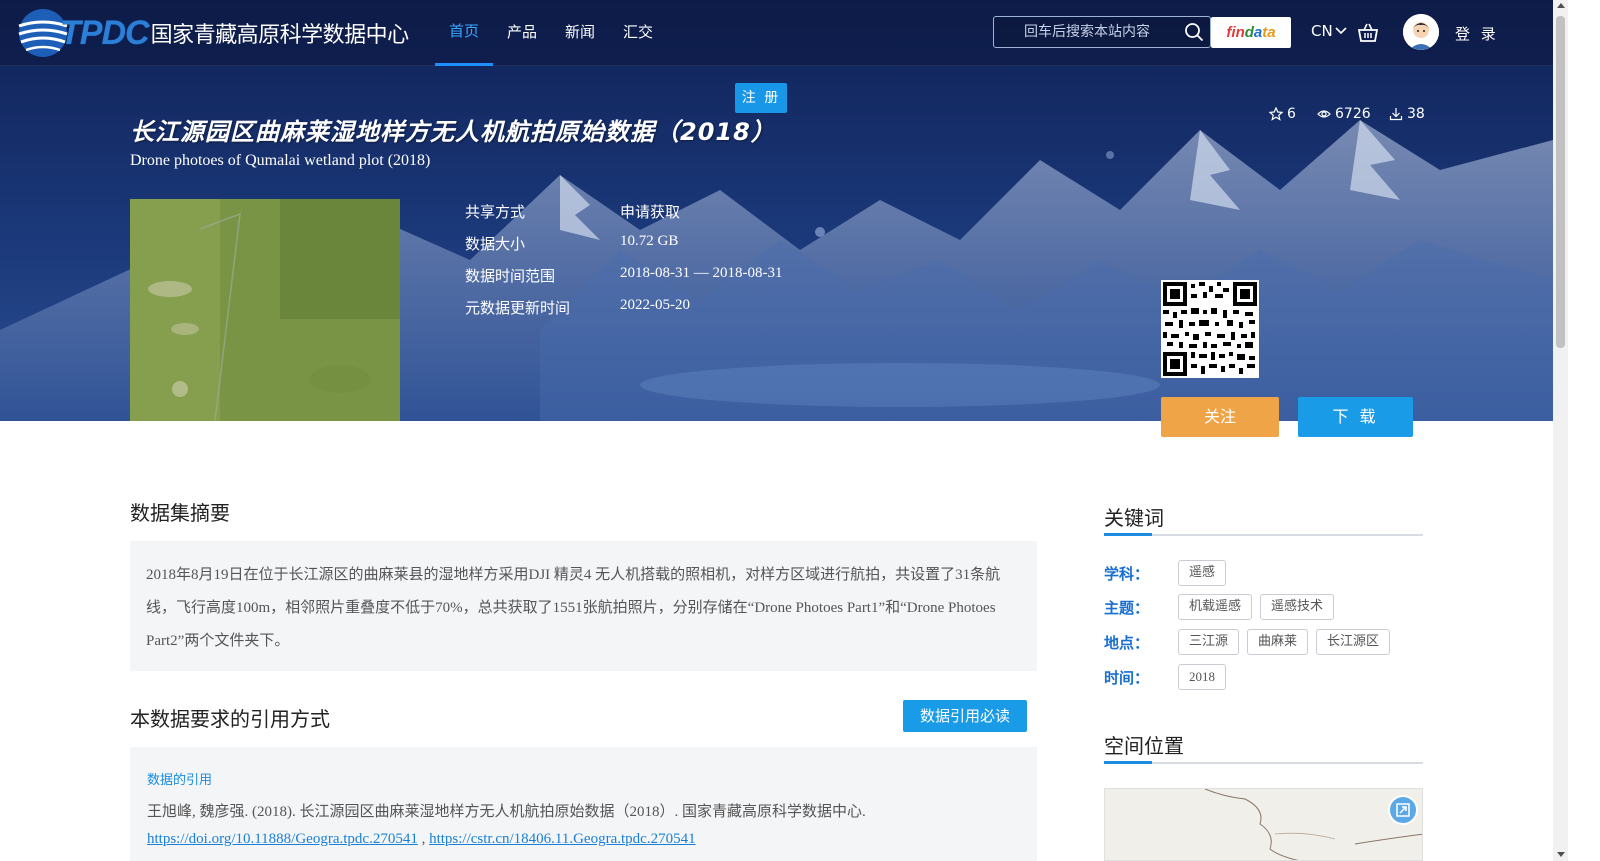 The width and height of the screenshot is (1600, 861). I want to click on keyword-row-time: 时间： 2018, so click(1169, 677).